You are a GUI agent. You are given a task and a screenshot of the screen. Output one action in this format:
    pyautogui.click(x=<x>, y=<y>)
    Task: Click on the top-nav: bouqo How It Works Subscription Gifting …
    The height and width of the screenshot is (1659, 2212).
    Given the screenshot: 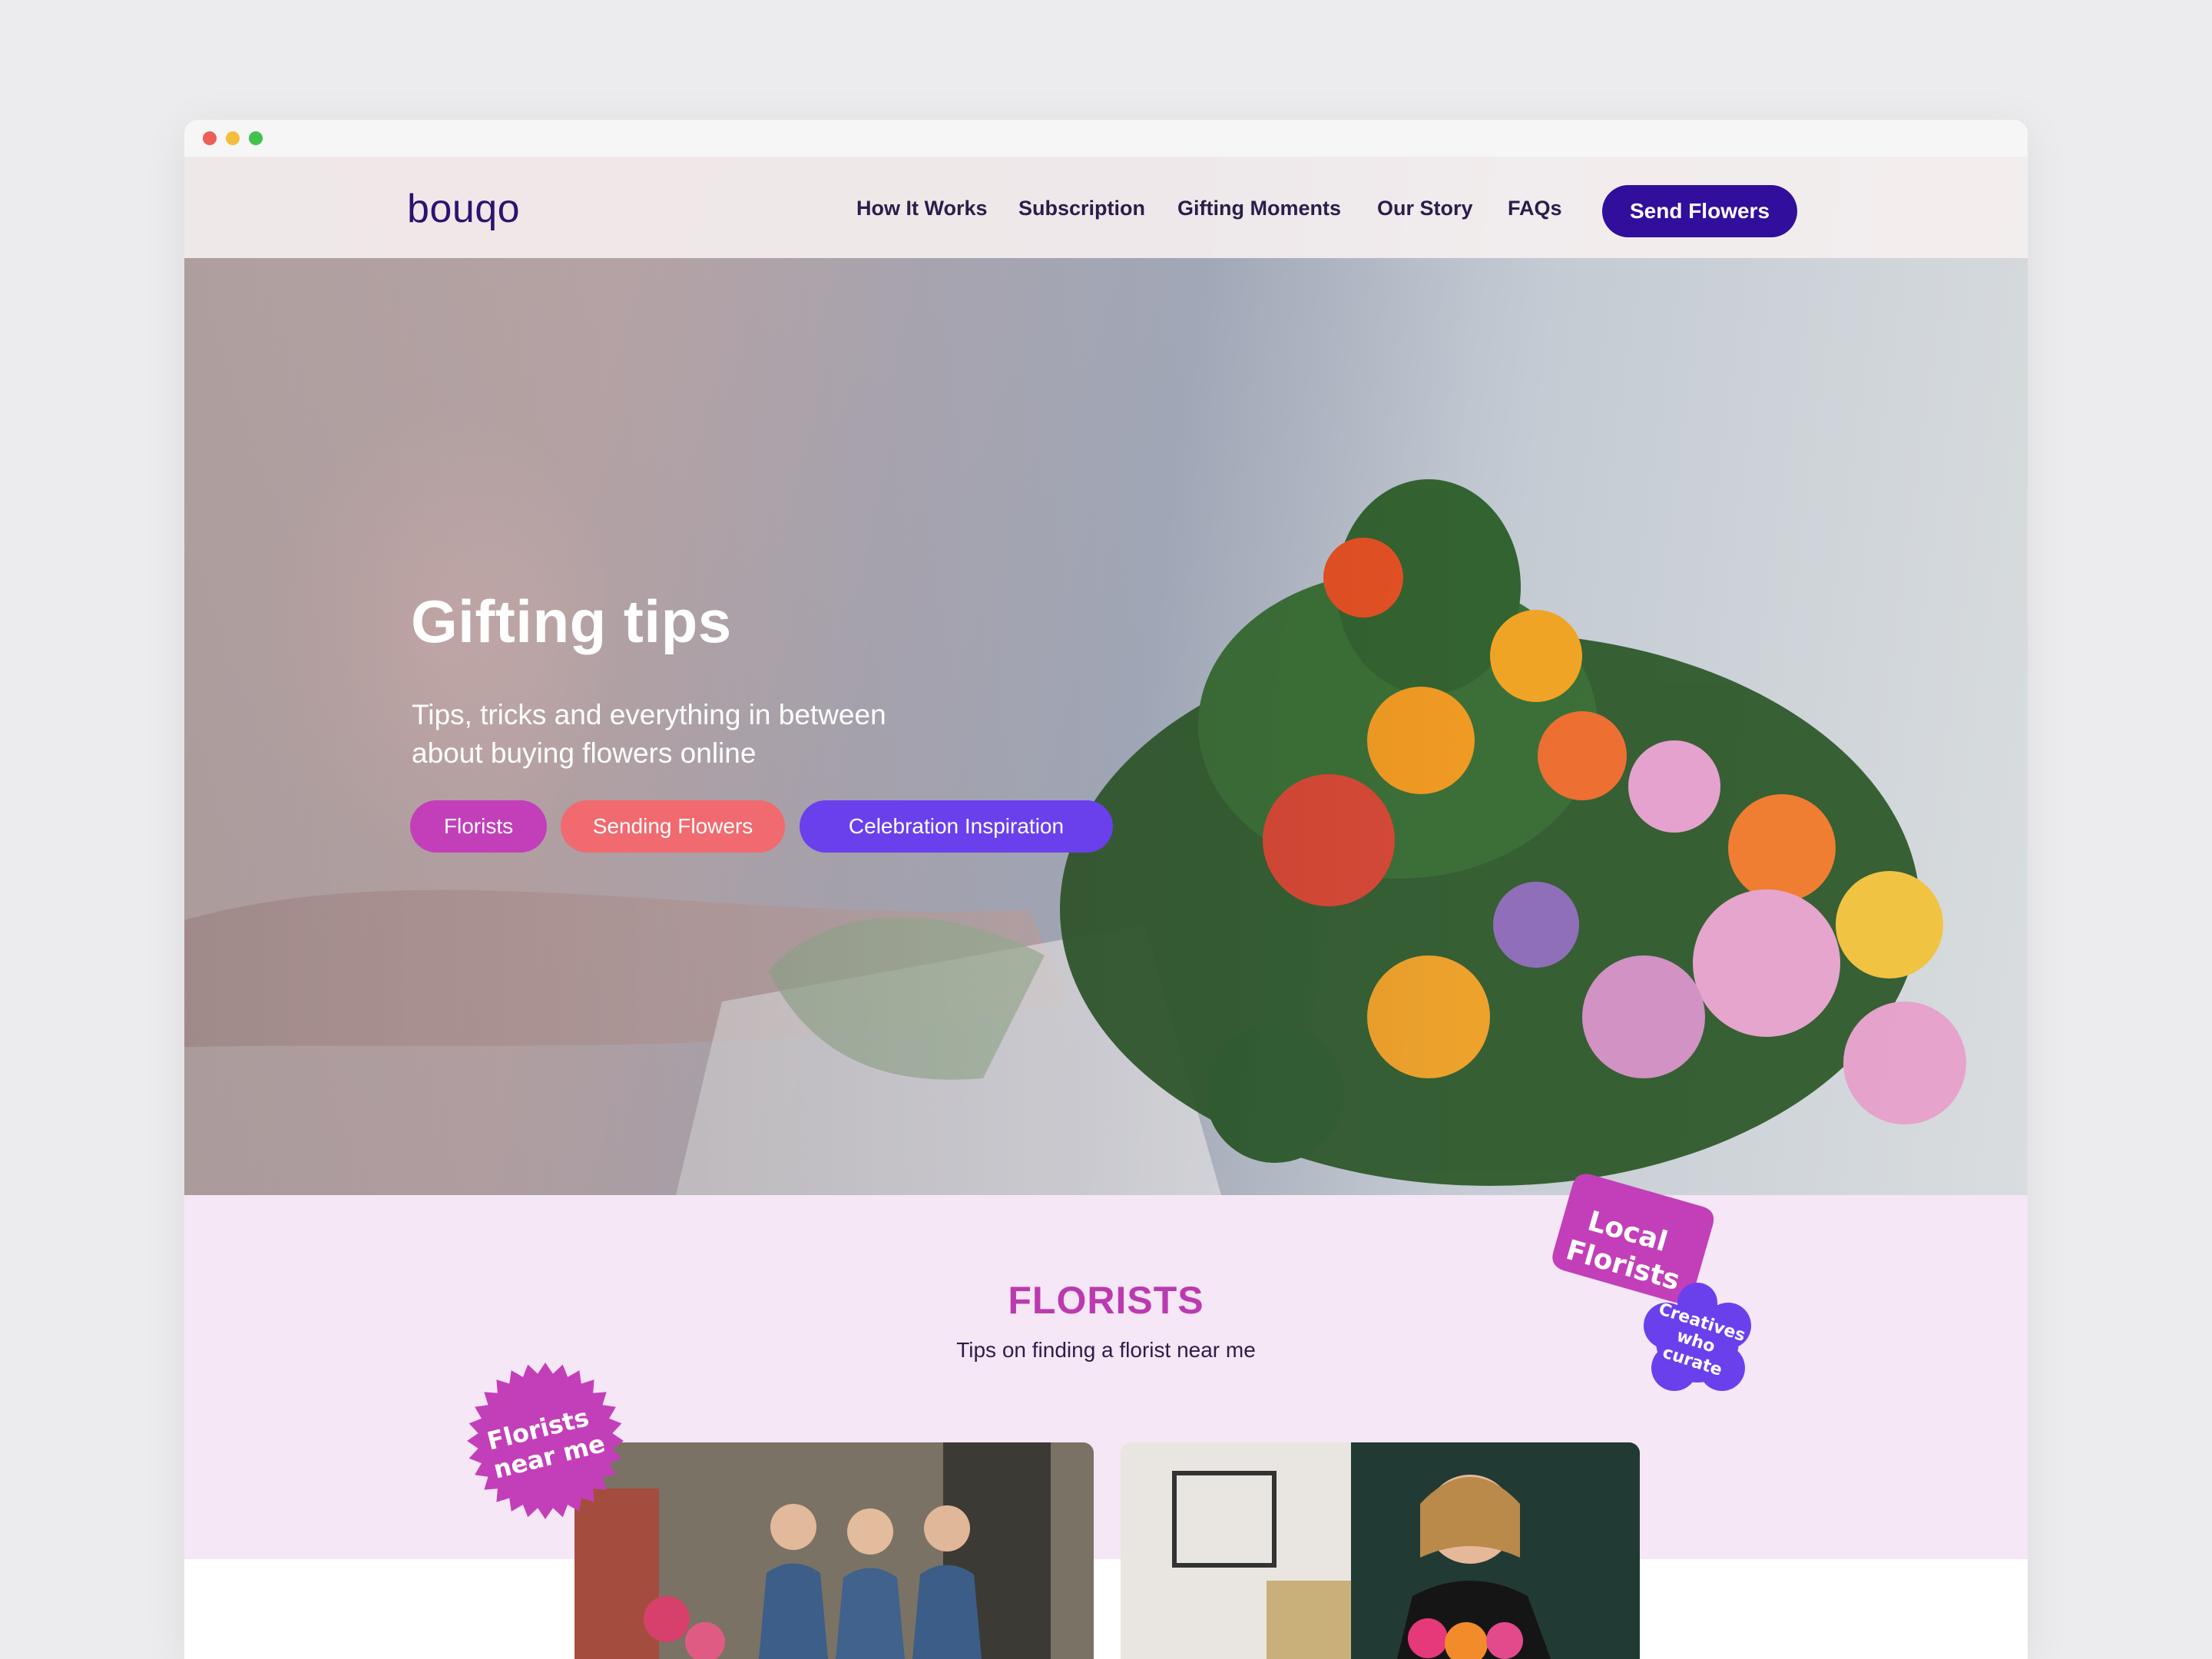 What is the action you would take?
    pyautogui.click(x=1106, y=207)
    